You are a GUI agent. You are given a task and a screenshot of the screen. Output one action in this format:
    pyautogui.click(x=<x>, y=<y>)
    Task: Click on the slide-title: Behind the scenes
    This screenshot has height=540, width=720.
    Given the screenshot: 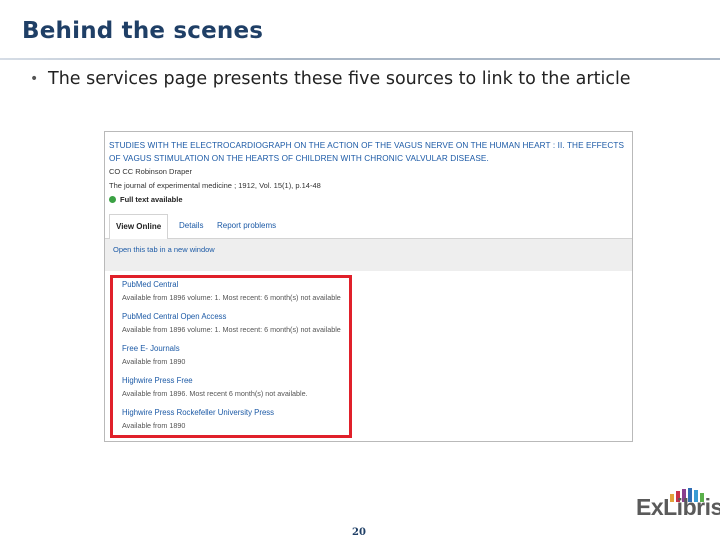 What is the action you would take?
    pyautogui.click(x=143, y=31)
    